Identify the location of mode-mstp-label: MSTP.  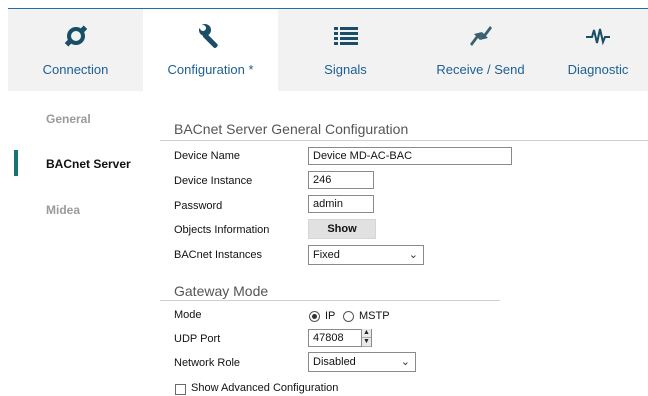
(374, 316).